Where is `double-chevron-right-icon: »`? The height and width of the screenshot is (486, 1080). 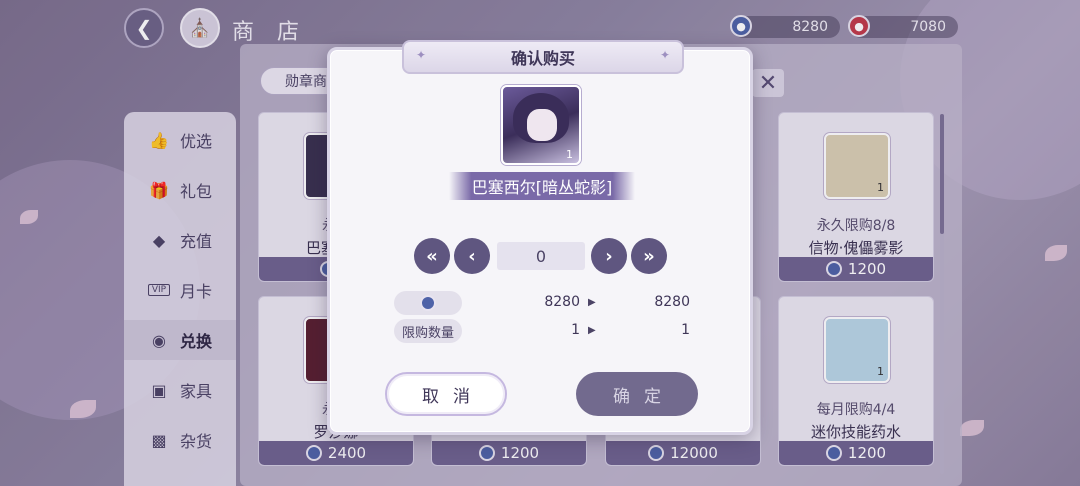
double-chevron-right-icon: » is located at coordinates (649, 256).